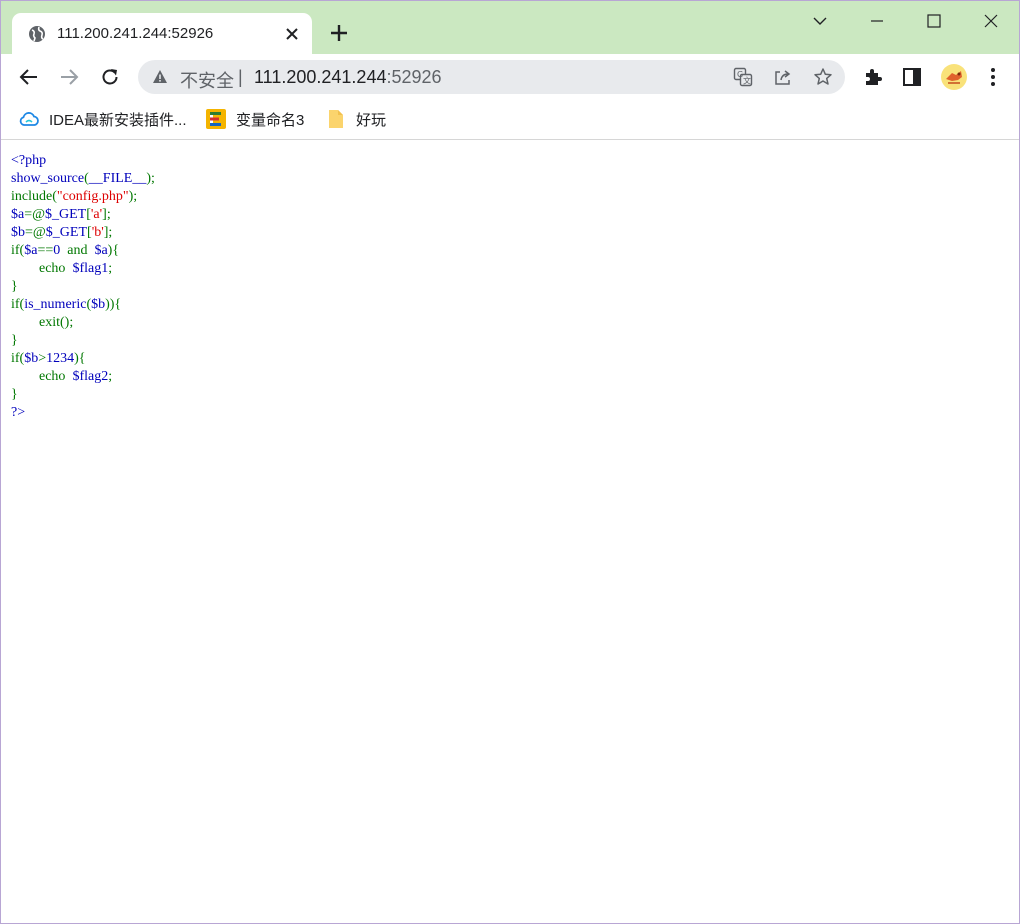  I want to click on insecure-label: 不安全, so click(207, 80).